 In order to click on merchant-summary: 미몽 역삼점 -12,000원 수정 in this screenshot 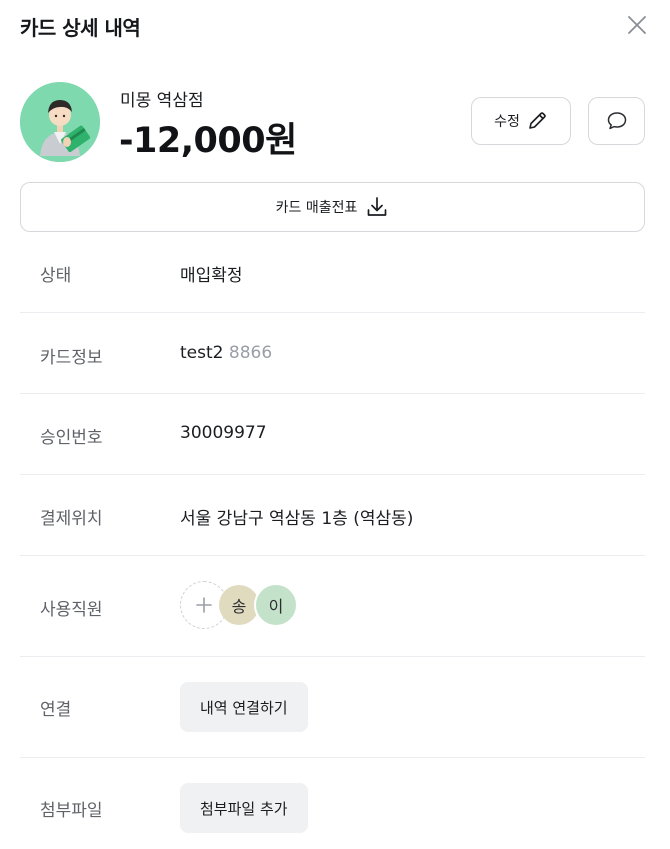, I will do `click(335, 122)`.